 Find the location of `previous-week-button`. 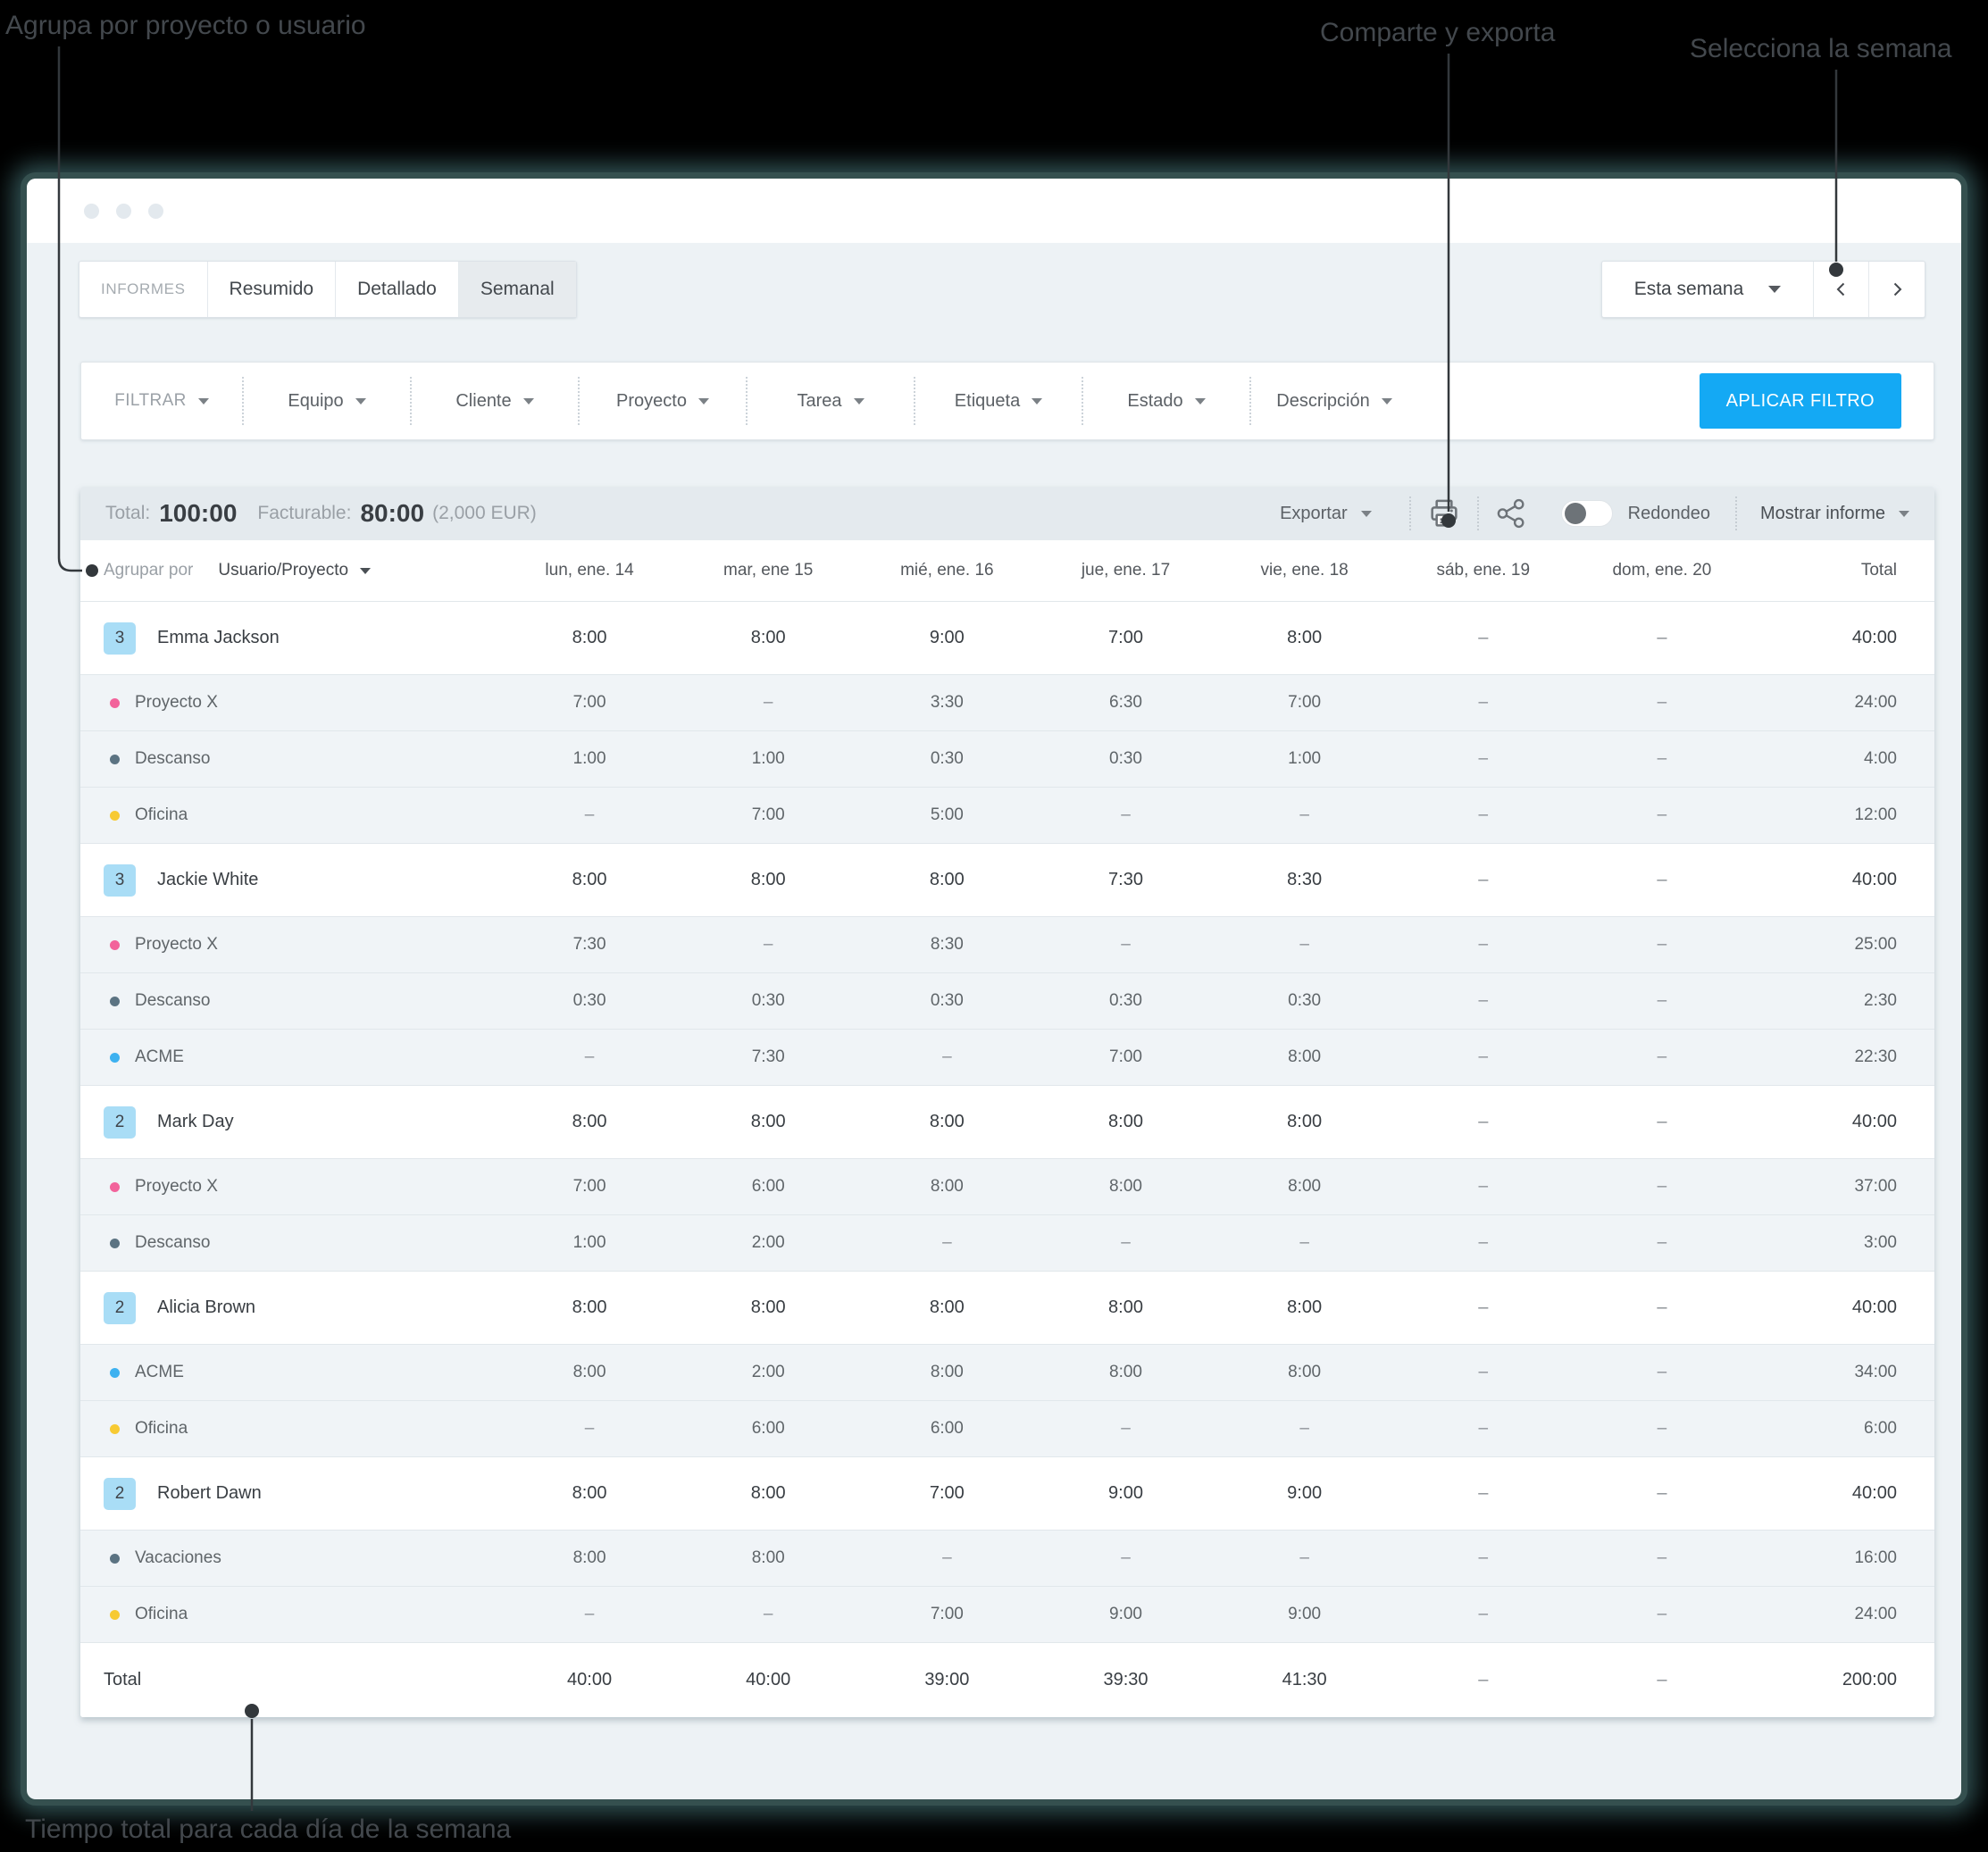

previous-week-button is located at coordinates (1842, 289).